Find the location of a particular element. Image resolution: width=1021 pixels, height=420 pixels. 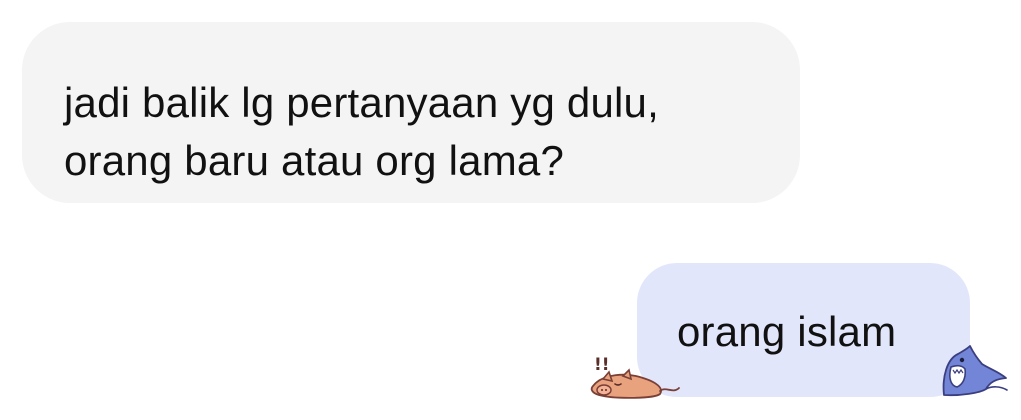

outgoing-message-bubble: orang islam is located at coordinates (803, 330).